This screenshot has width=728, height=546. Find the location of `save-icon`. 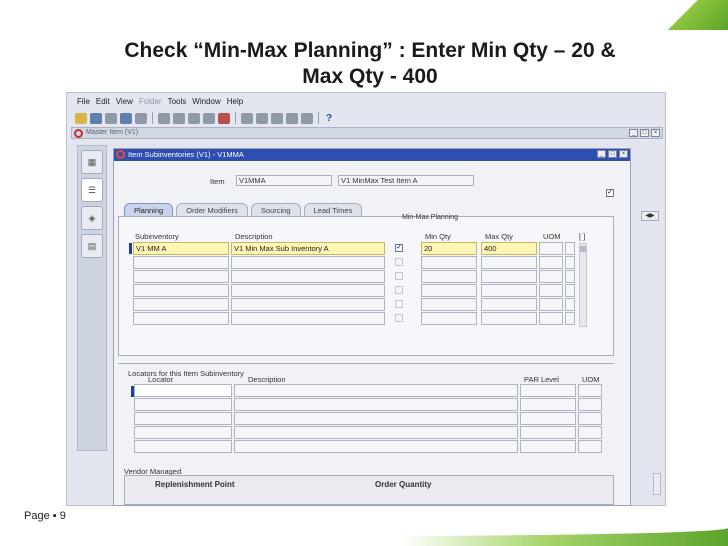

save-icon is located at coordinates (96, 118).